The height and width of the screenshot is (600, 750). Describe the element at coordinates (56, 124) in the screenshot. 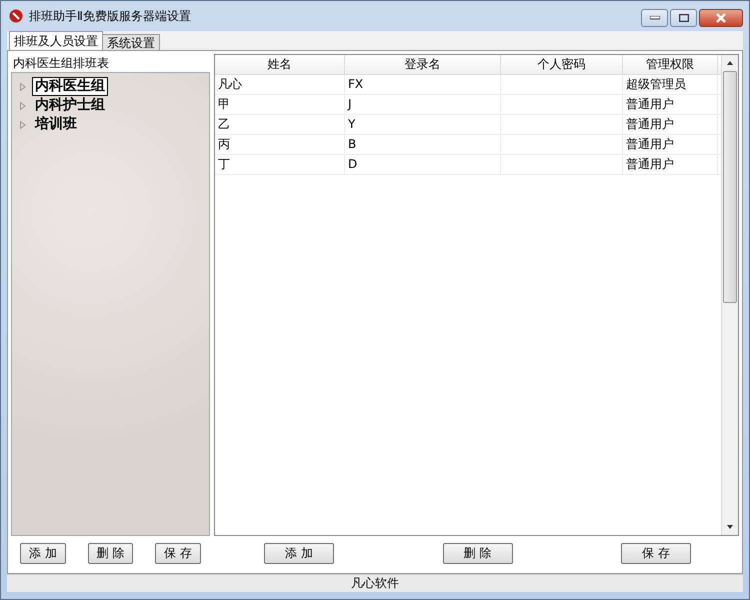

I see `tree-item: 培训班` at that location.